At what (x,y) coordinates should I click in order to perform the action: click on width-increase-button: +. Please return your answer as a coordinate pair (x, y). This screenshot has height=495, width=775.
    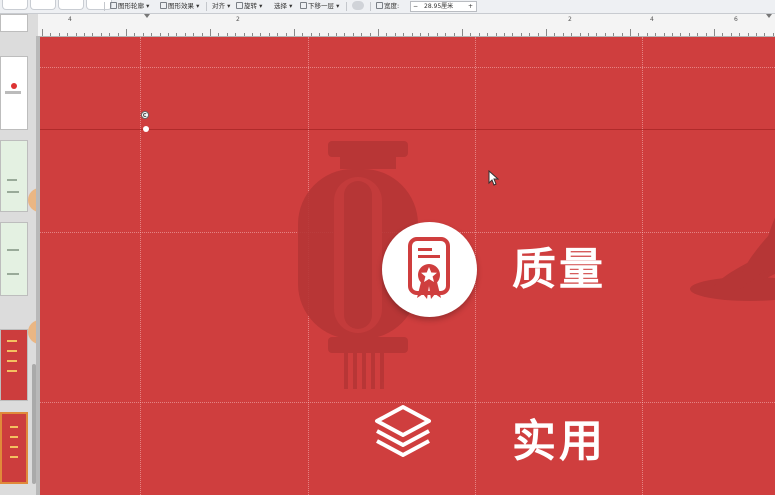
    Looking at the image, I should click on (470, 6).